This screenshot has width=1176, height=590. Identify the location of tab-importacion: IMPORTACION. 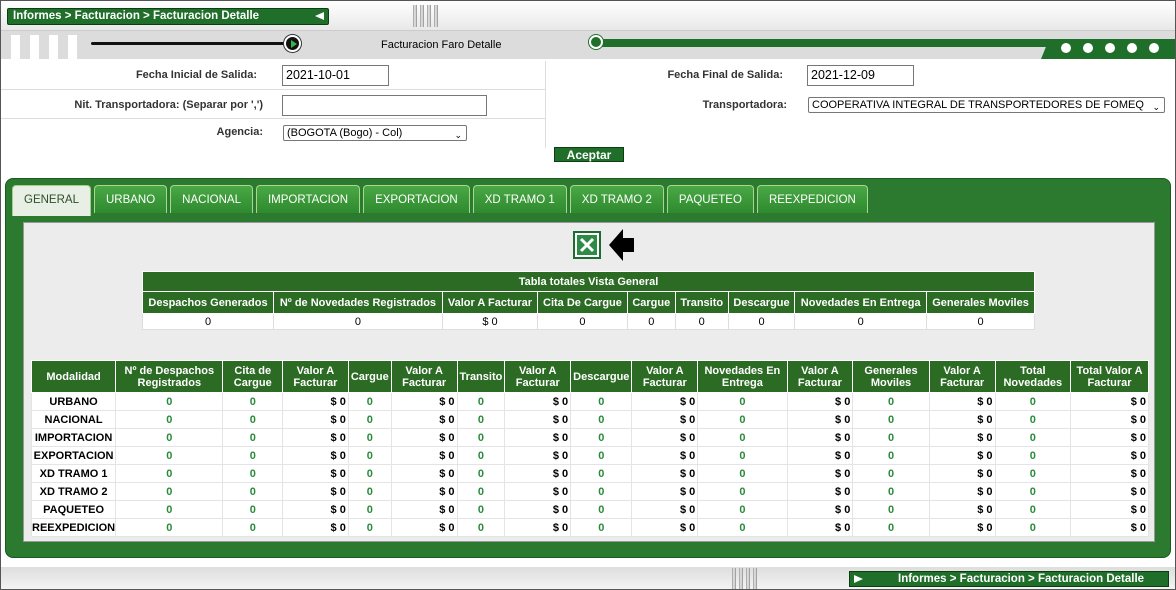
(308, 199).